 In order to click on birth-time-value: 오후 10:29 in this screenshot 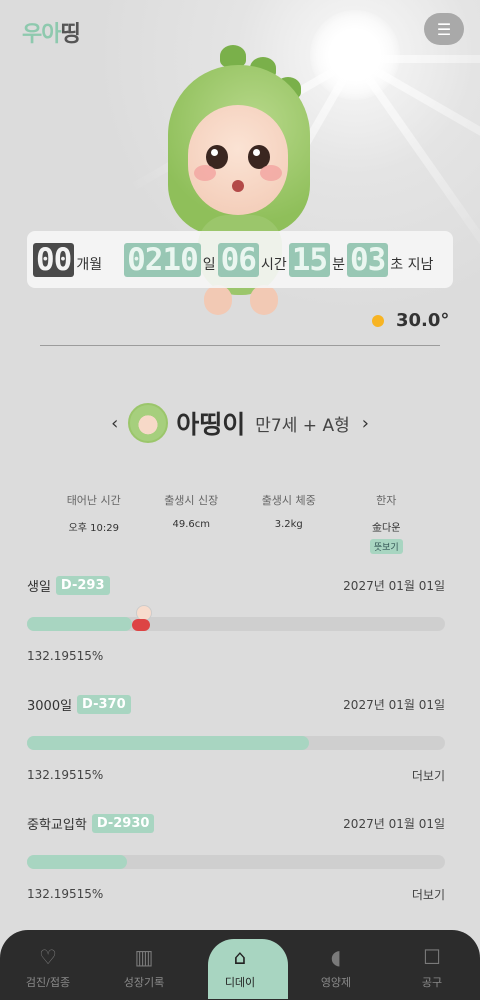, I will do `click(93, 528)`.